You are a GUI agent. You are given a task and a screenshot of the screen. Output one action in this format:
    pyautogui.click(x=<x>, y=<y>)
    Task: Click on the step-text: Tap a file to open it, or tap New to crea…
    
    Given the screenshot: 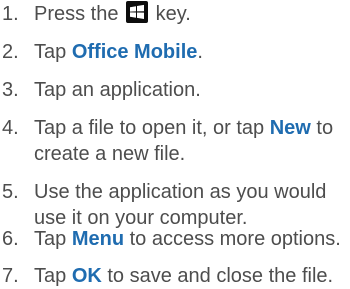 What is the action you would take?
    pyautogui.click(x=184, y=141)
    